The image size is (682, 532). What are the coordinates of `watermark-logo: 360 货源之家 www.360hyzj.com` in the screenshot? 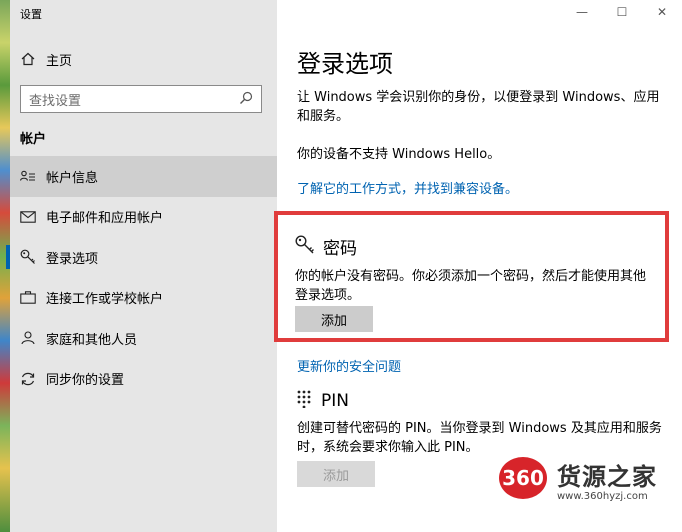 It's located at (589, 483).